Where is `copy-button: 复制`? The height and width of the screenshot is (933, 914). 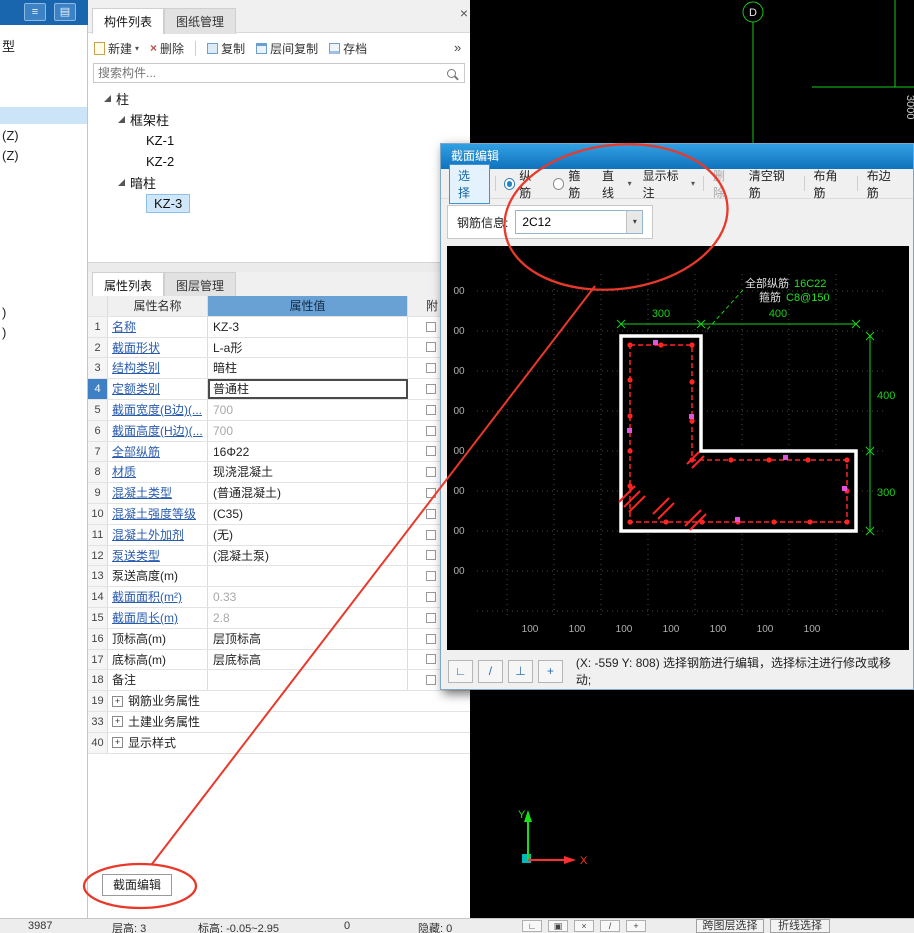 copy-button: 复制 is located at coordinates (226, 48).